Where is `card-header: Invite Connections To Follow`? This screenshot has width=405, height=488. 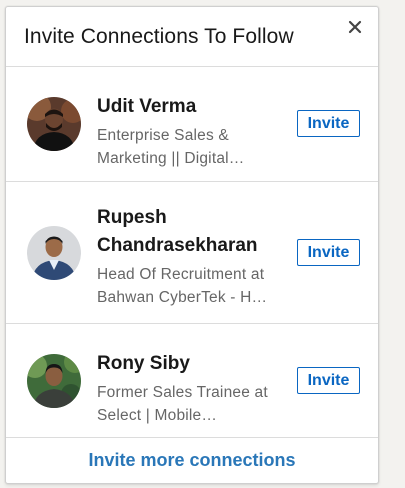 card-header: Invite Connections To Follow is located at coordinates (192, 37).